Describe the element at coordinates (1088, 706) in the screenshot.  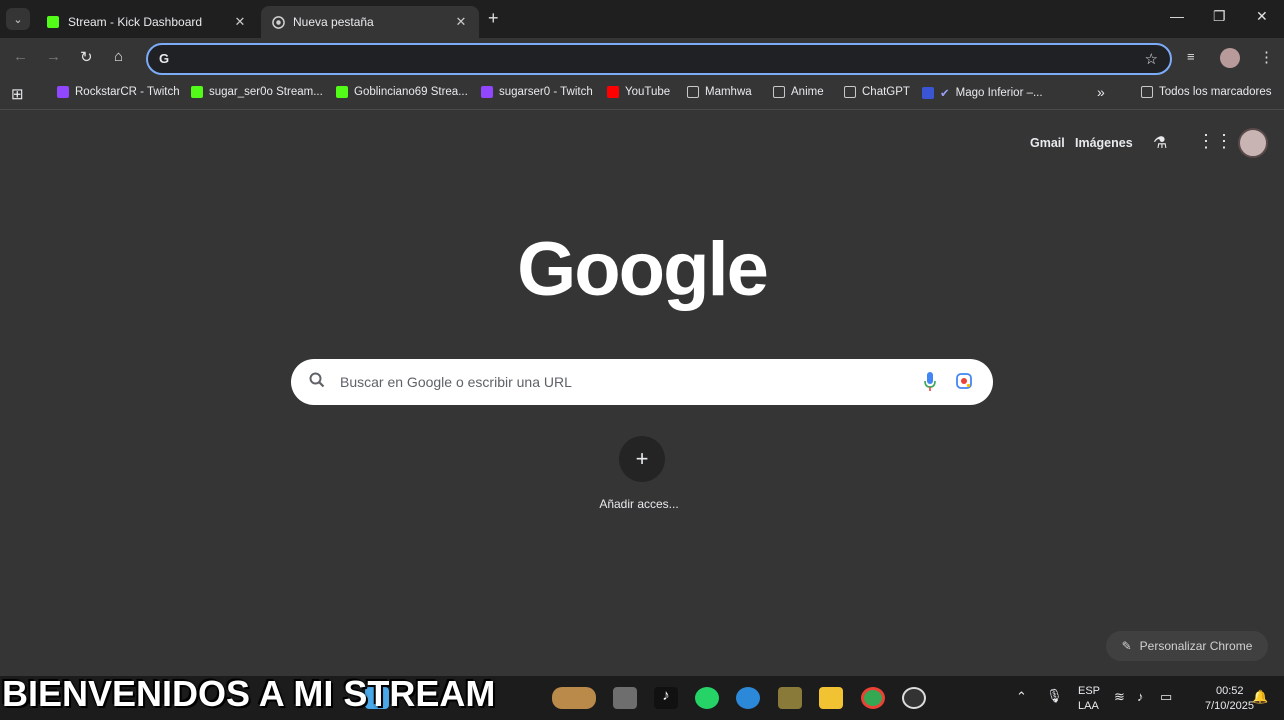
I see `language-indicator-sub: LAA` at that location.